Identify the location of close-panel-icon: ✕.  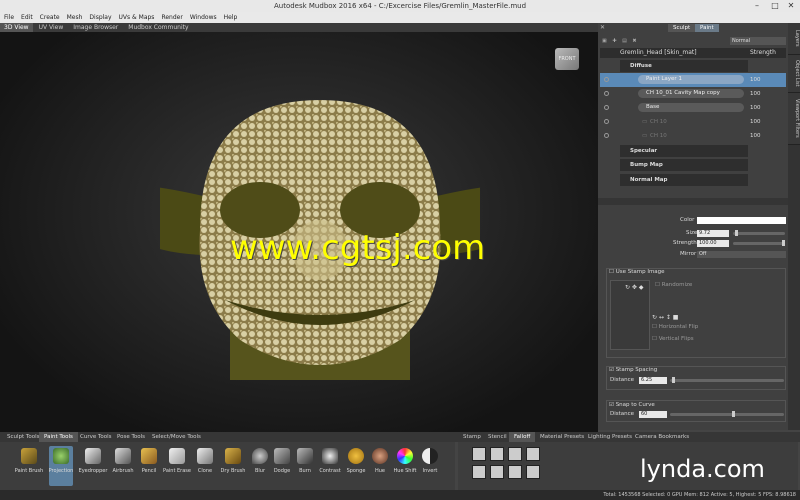
(602, 27).